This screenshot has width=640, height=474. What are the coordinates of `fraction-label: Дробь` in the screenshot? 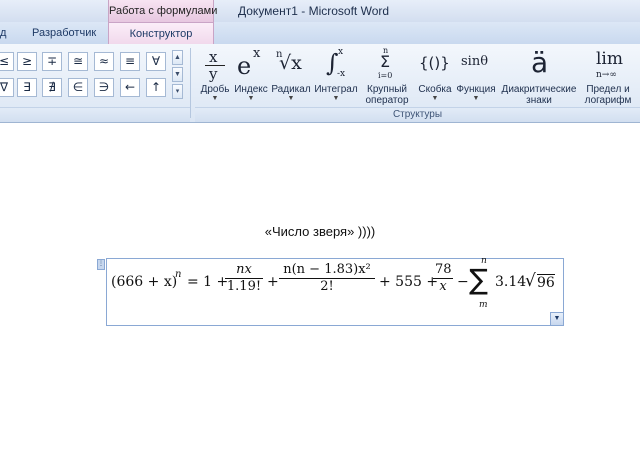 It's located at (215, 89).